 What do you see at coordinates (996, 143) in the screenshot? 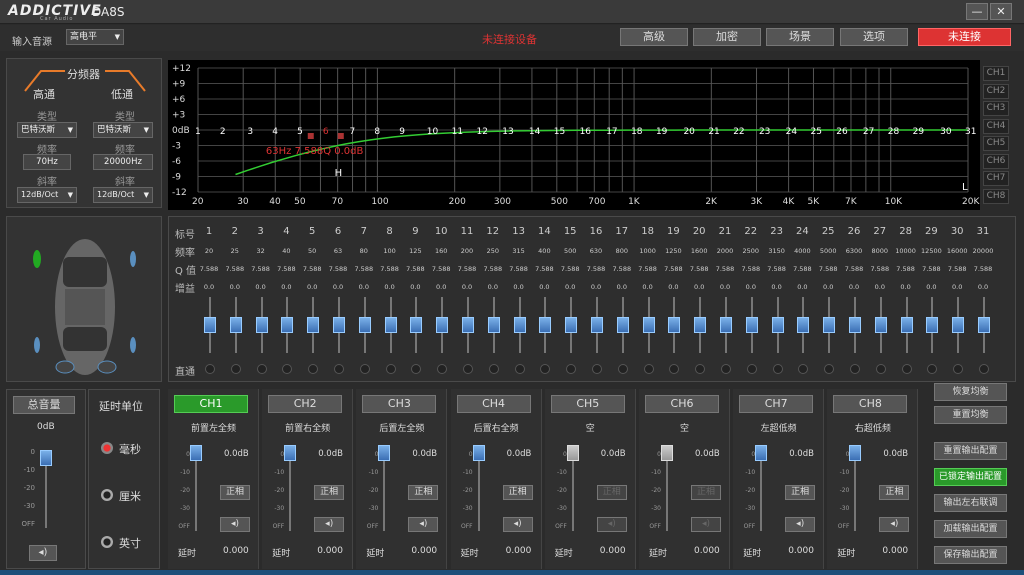
I see `graph-ch-tab: CH5` at bounding box center [996, 143].